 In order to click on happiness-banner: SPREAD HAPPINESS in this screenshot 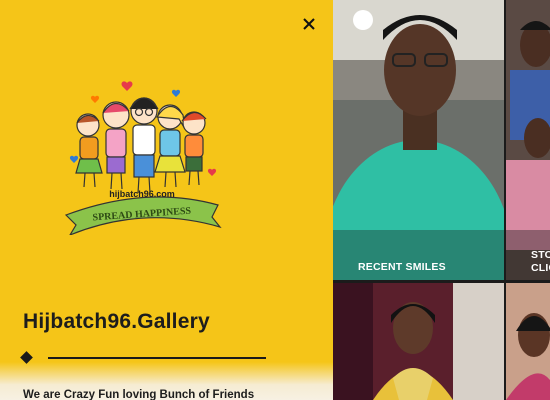, I will do `click(143, 215)`.